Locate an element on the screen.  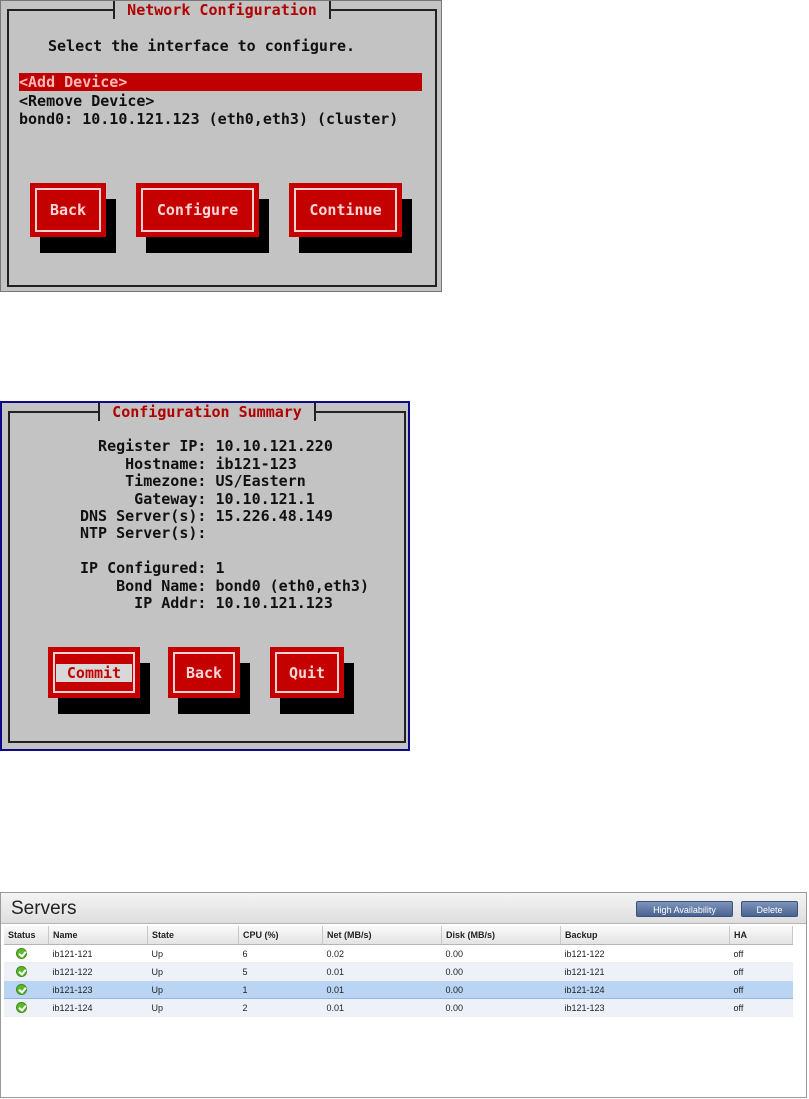
menu-item-add-device: <Add Device> is located at coordinates (220, 82).